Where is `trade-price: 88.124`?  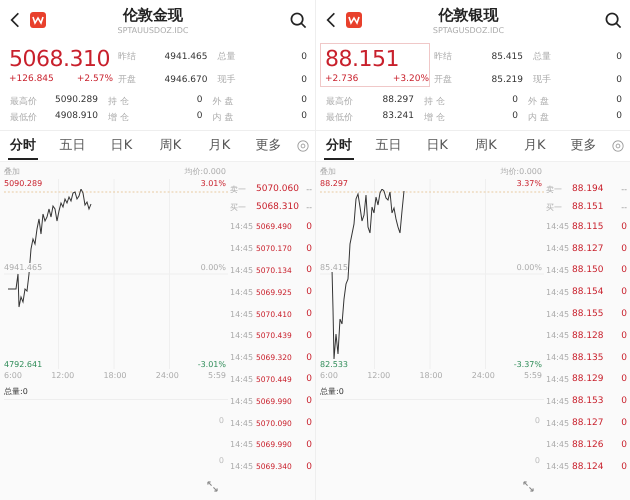 trade-price: 88.124 is located at coordinates (588, 467).